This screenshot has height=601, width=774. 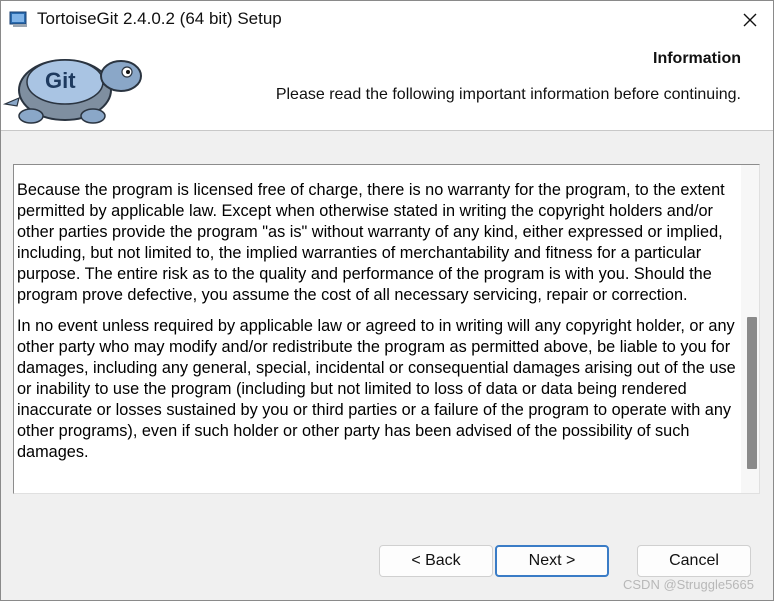 What do you see at coordinates (688, 584) in the screenshot?
I see `watermark: CSDN @Struggle5665` at bounding box center [688, 584].